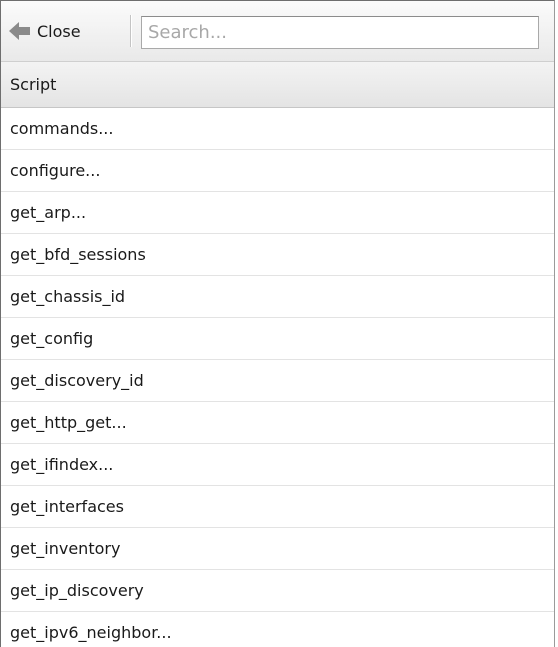  Describe the element at coordinates (277, 381) in the screenshot. I see `table-row: get_discovery_id` at that location.